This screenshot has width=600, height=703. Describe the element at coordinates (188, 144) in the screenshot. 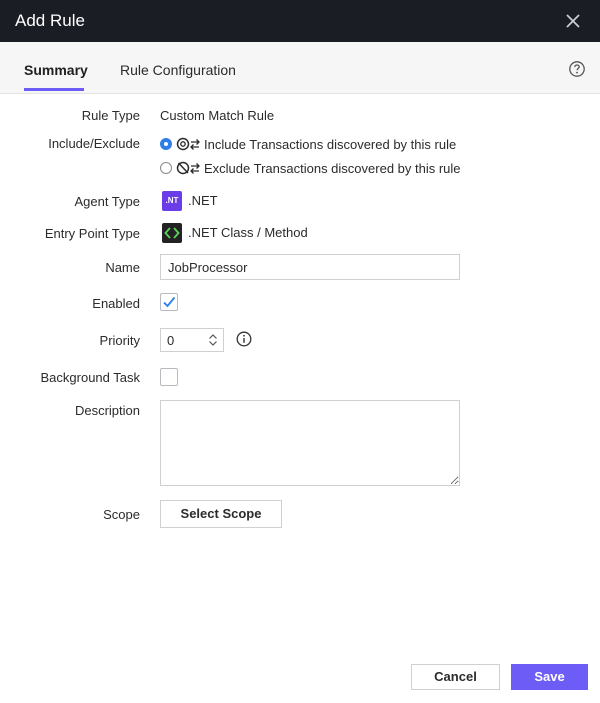

I see `include-transactions-icon` at that location.